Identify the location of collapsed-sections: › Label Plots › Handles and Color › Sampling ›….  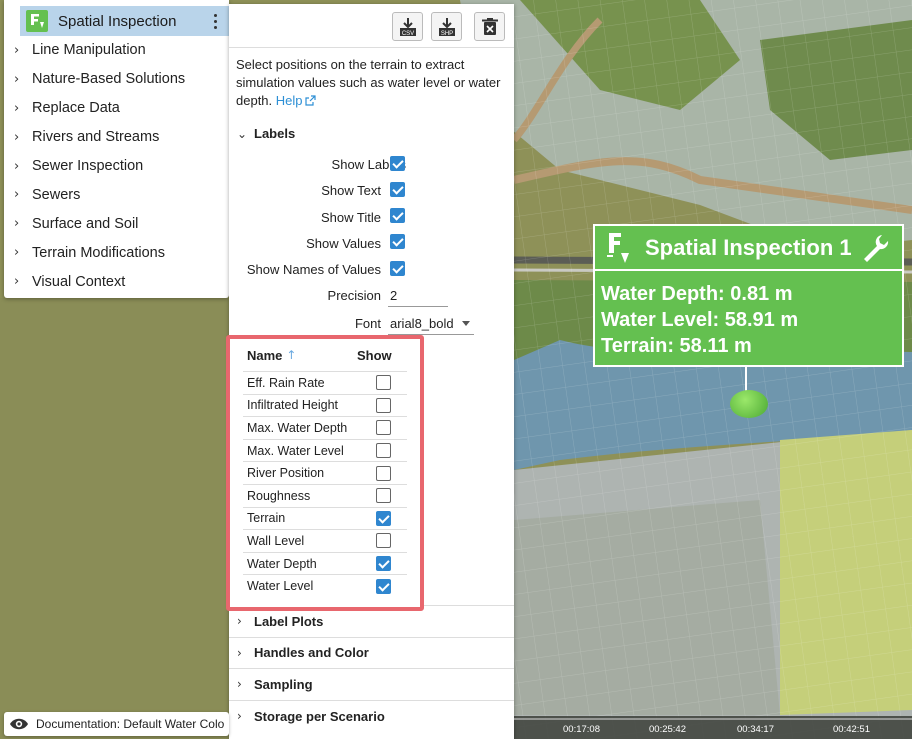
(371, 668).